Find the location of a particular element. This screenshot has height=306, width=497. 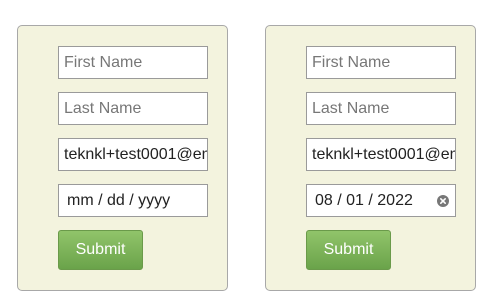

date-input: mm / dd / yyyy is located at coordinates (133, 200).